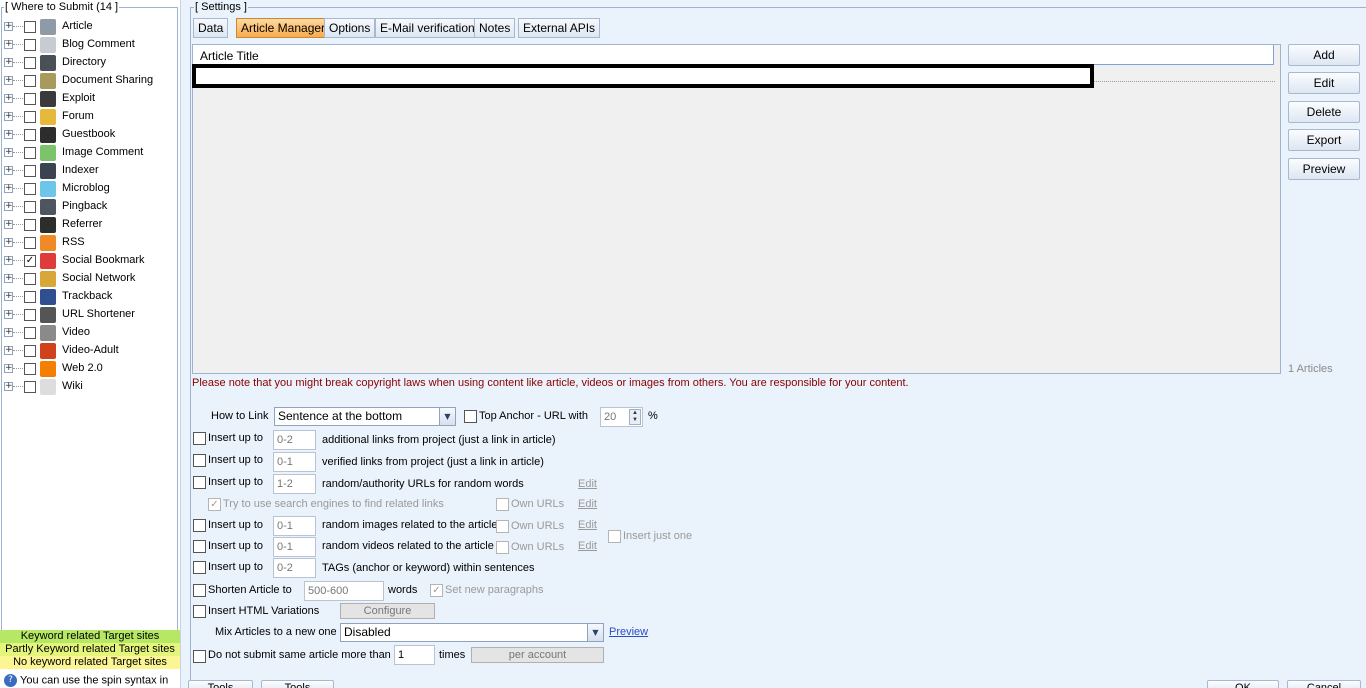 The width and height of the screenshot is (1366, 688). What do you see at coordinates (587, 484) in the screenshot?
I see `random-authority-edit-link: Edit` at bounding box center [587, 484].